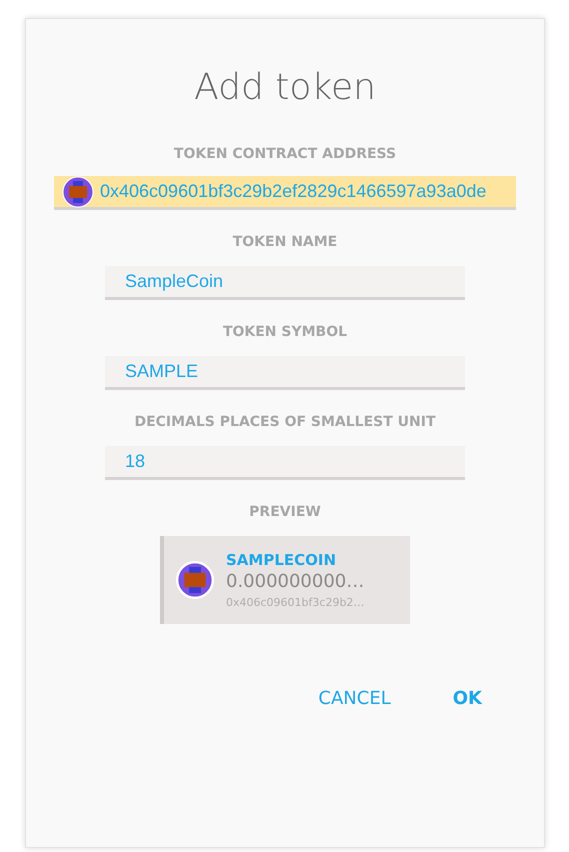  Describe the element at coordinates (135, 461) in the screenshot. I see `field-value: 18` at that location.